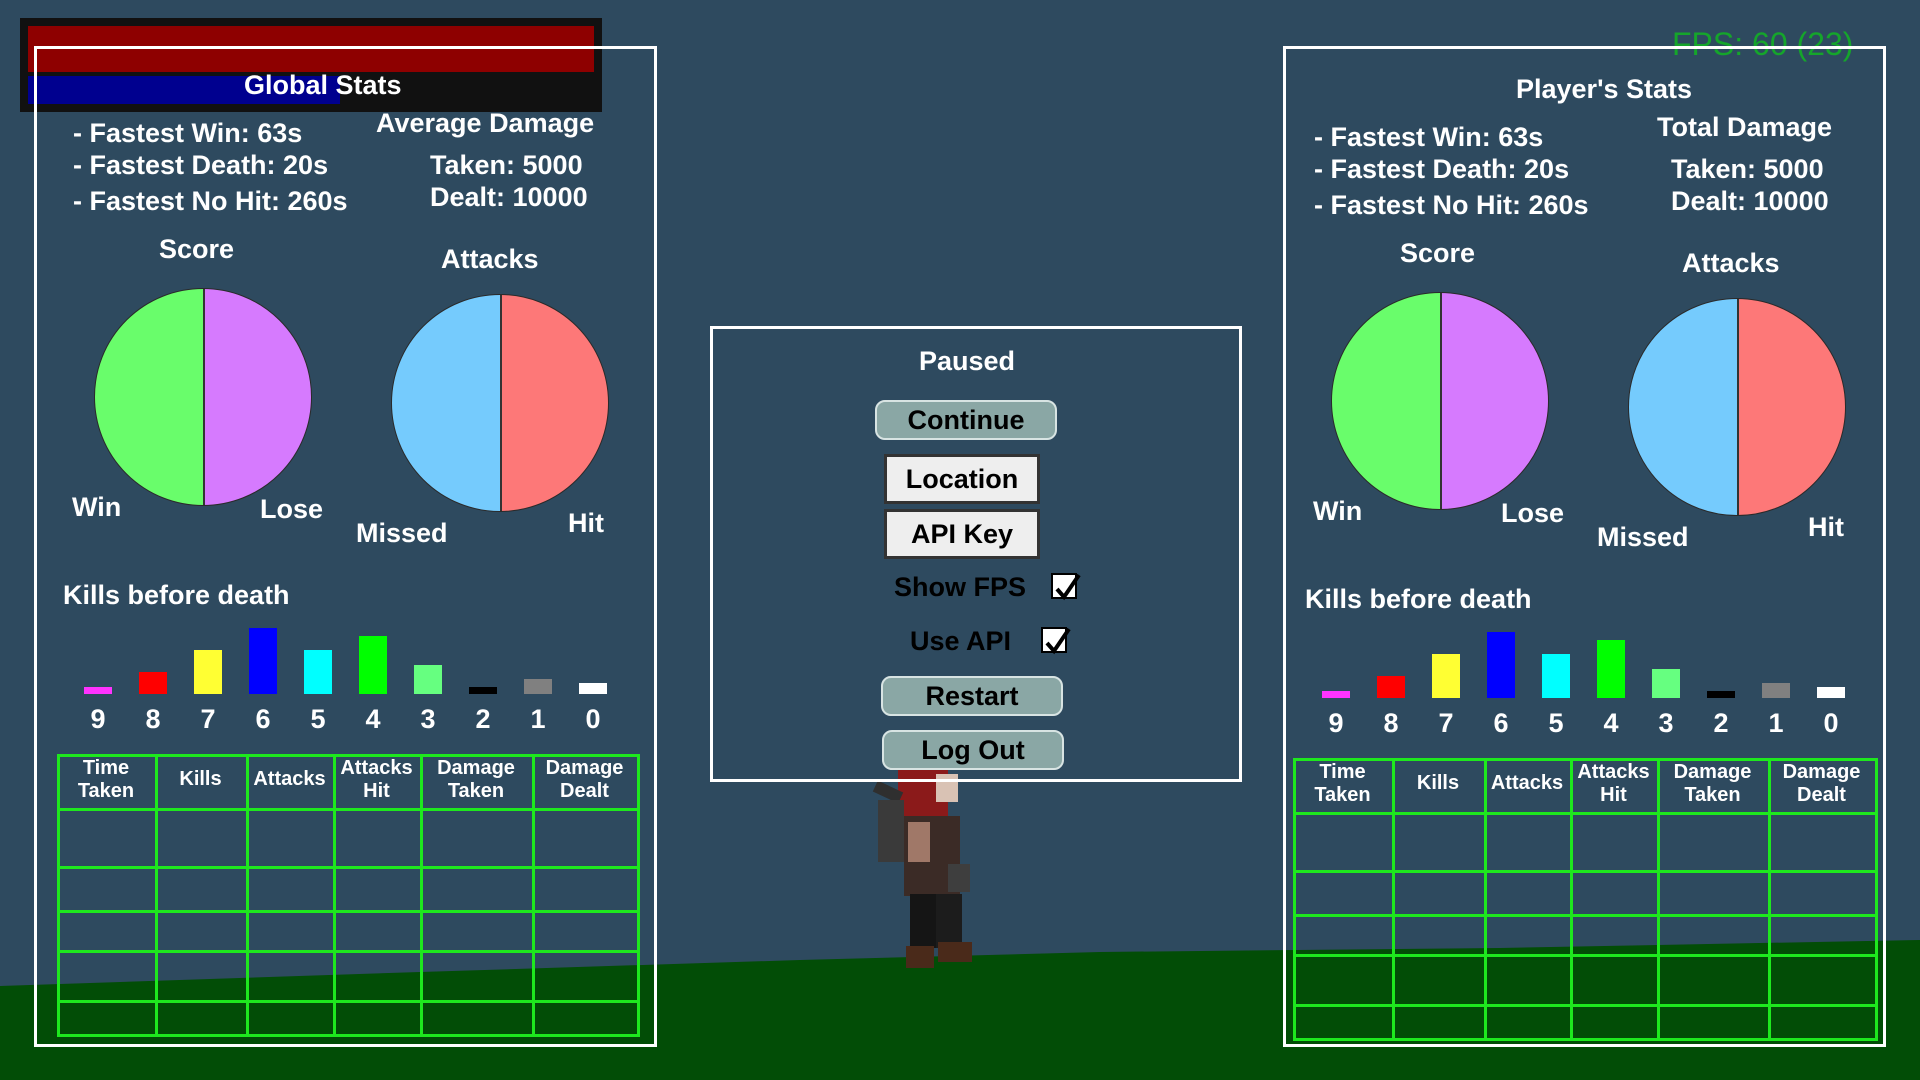 Image resolution: width=1920 pixels, height=1080 pixels. Describe the element at coordinates (1604, 89) in the screenshot. I see `player-stats-title: Player's Stats` at that location.